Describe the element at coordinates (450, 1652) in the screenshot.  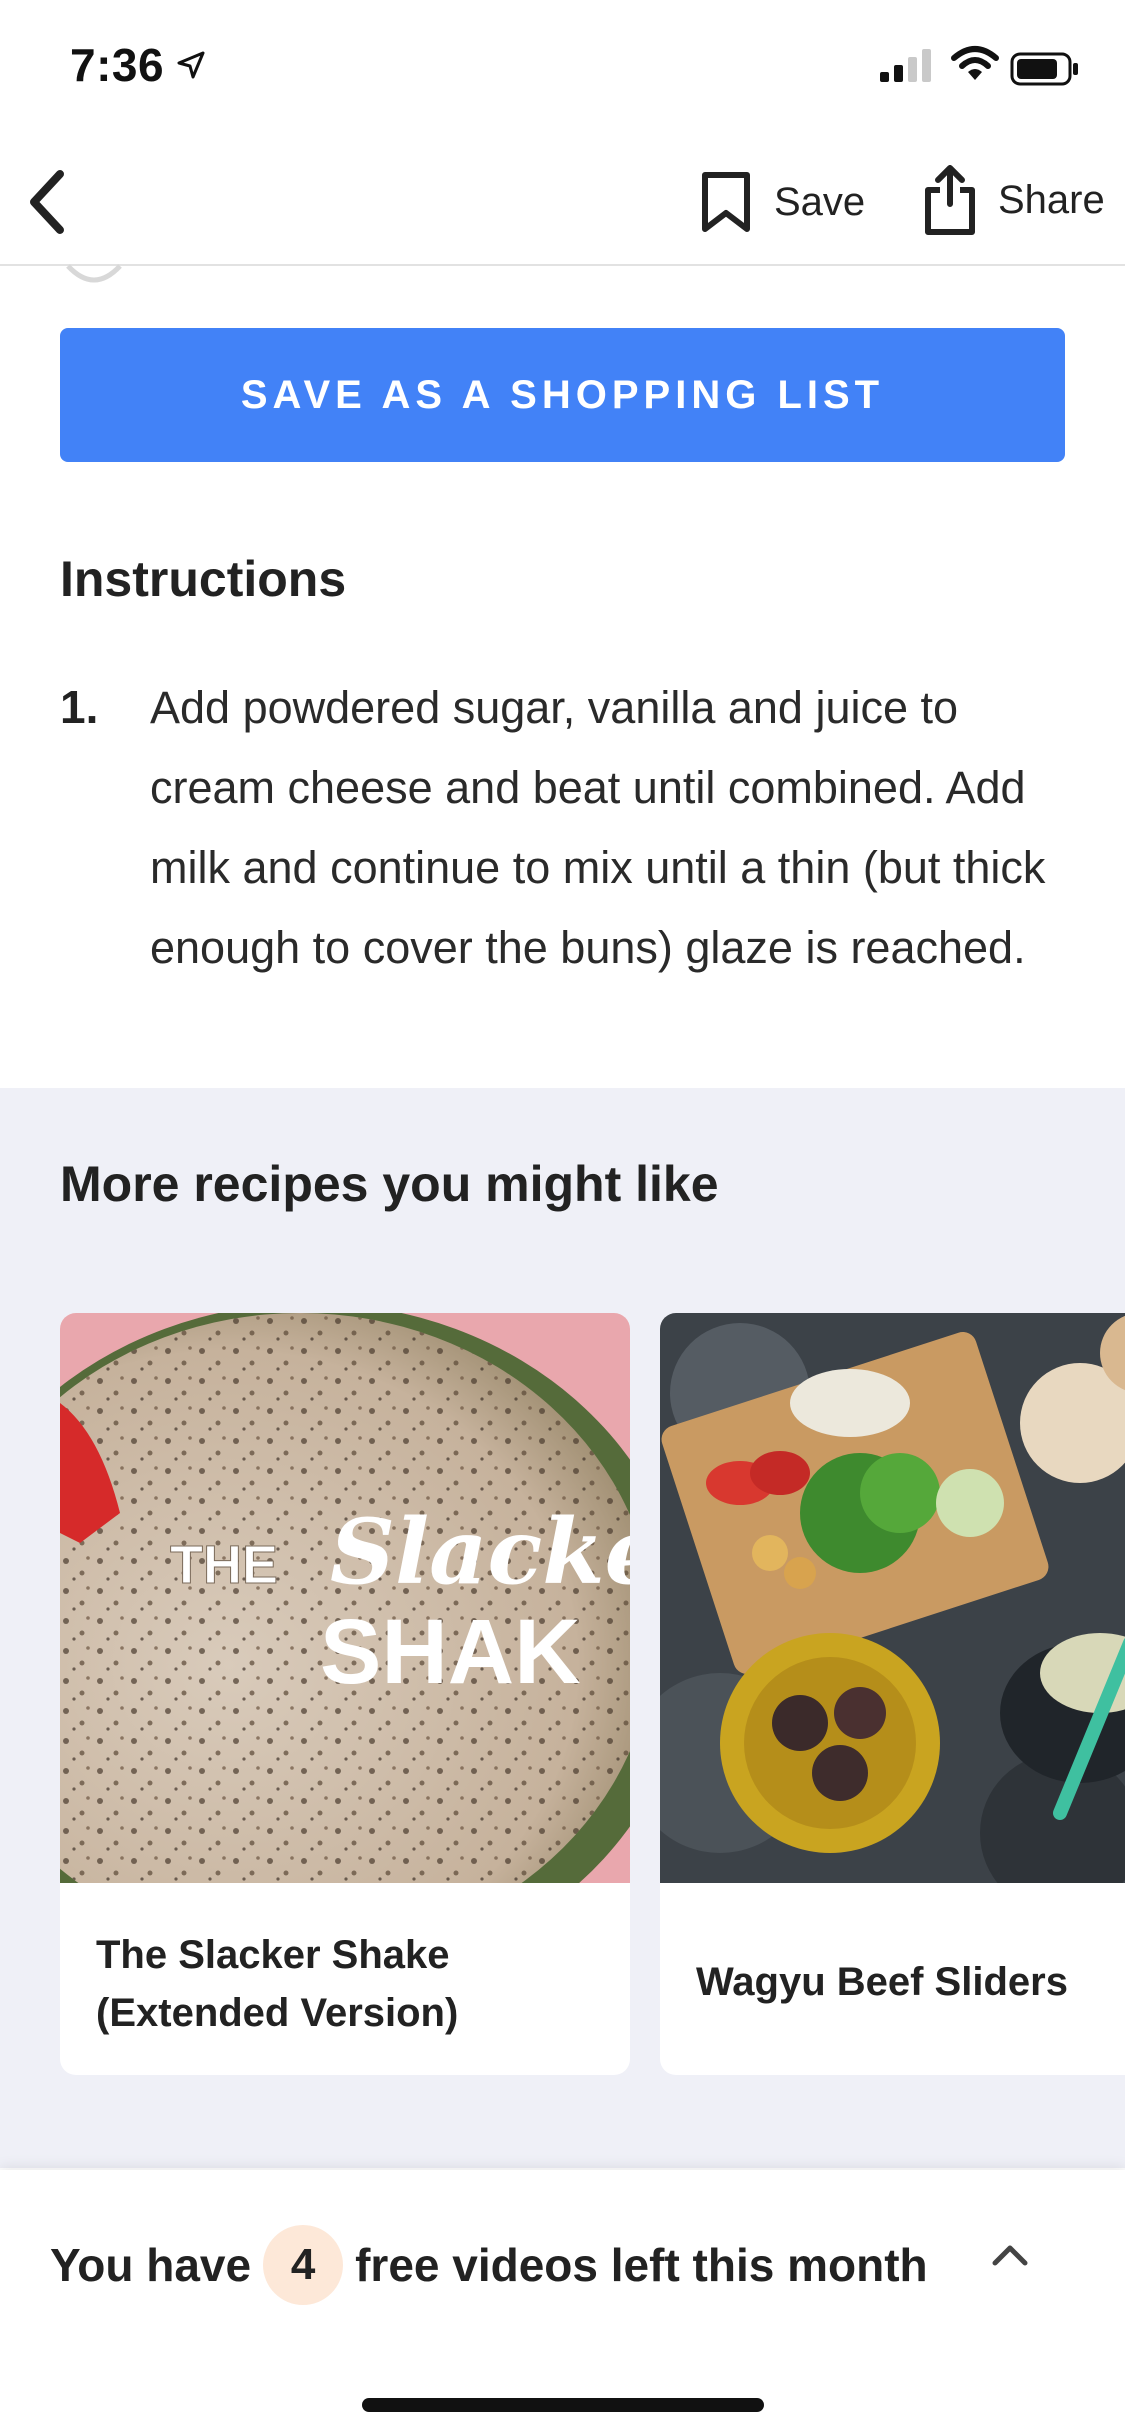
I see `thumbnail-text-shake: SHAK` at that location.